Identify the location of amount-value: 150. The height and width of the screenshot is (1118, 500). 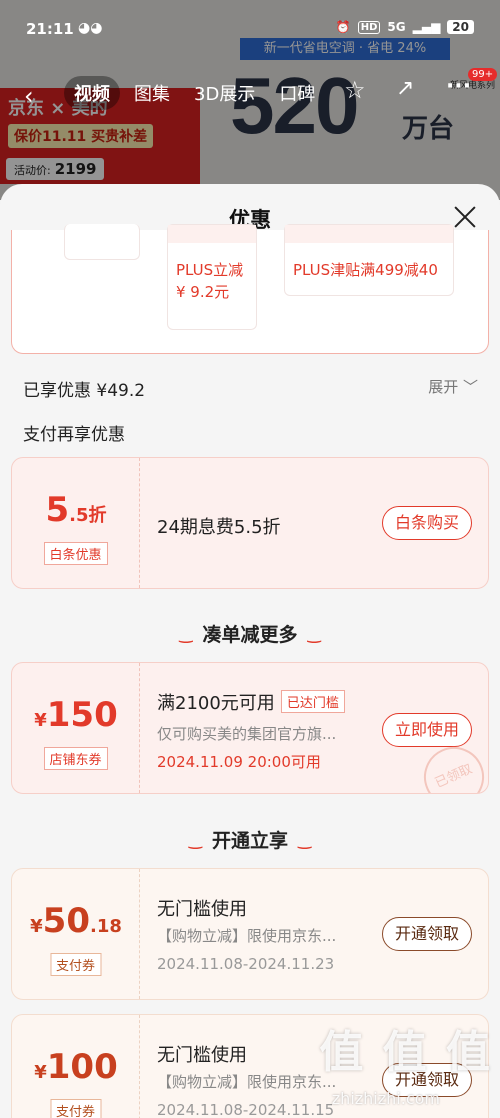
(82, 715).